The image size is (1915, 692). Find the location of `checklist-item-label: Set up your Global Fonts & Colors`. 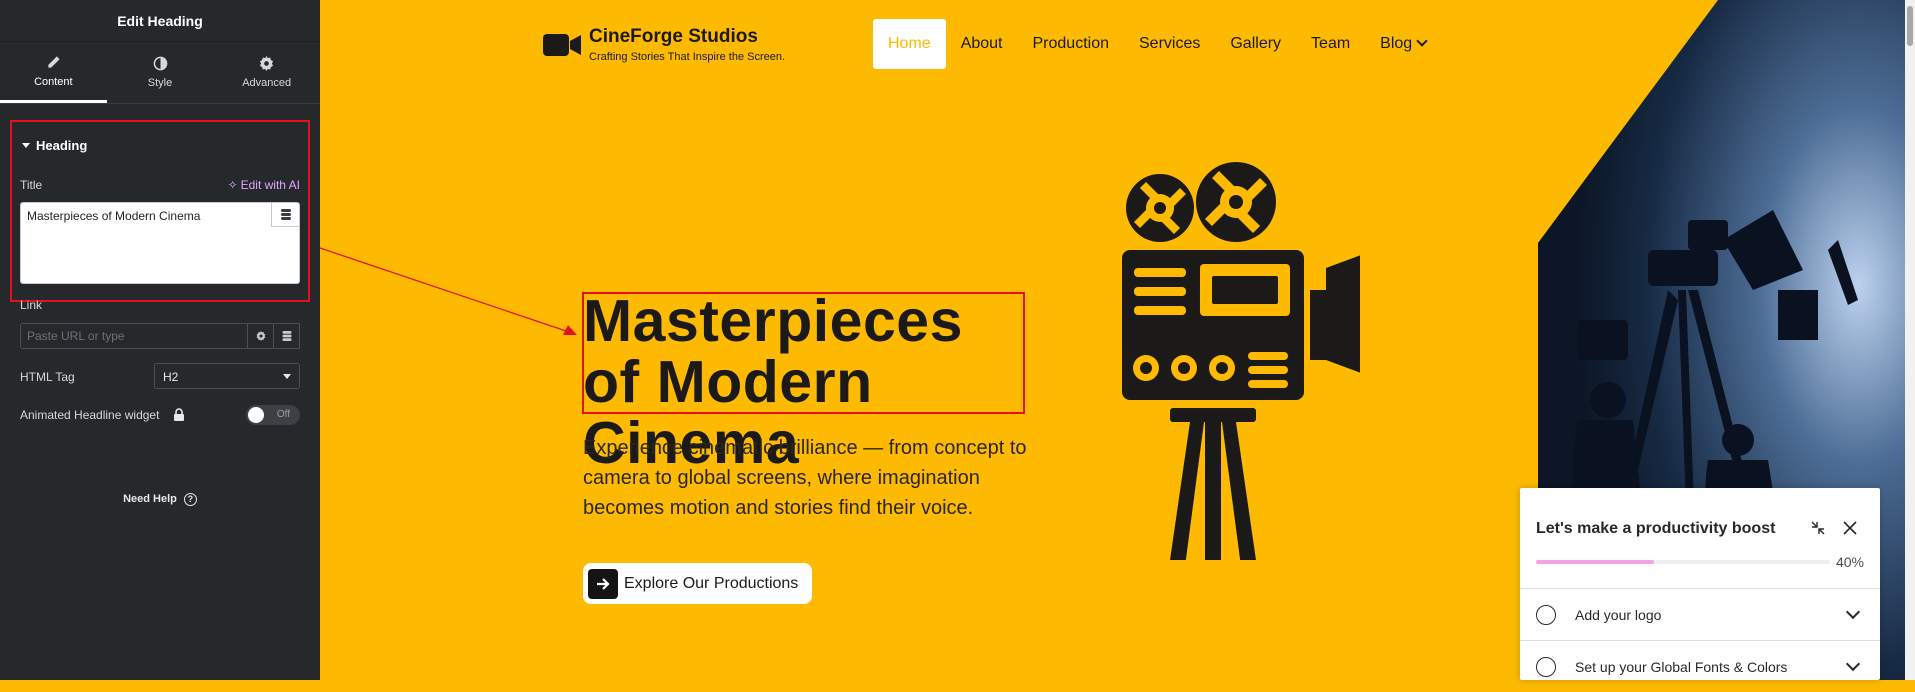

checklist-item-label: Set up your Global Fonts & Colors is located at coordinates (1681, 666).